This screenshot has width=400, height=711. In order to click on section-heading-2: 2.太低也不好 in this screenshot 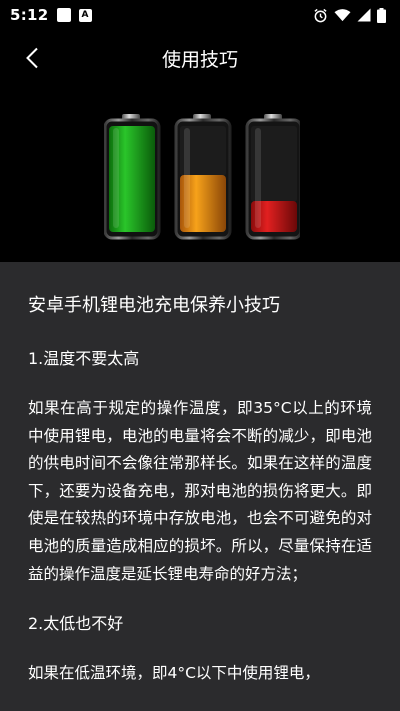, I will do `click(76, 624)`.